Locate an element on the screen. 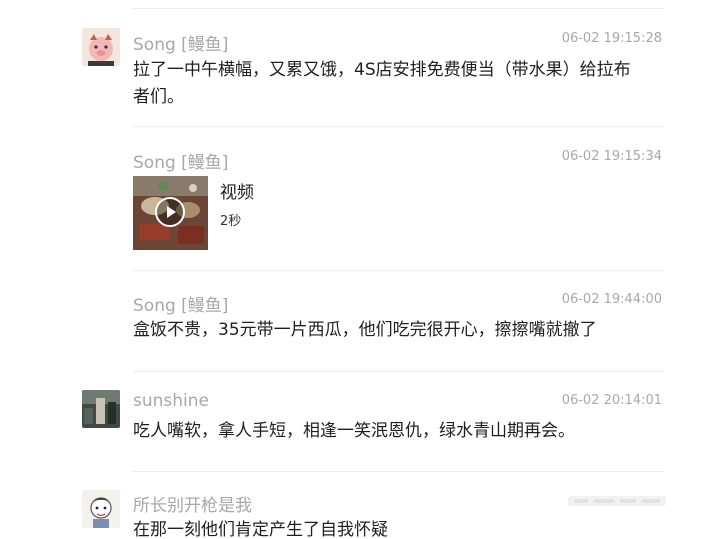 The image size is (716, 539). video-thumbnail is located at coordinates (170, 213).